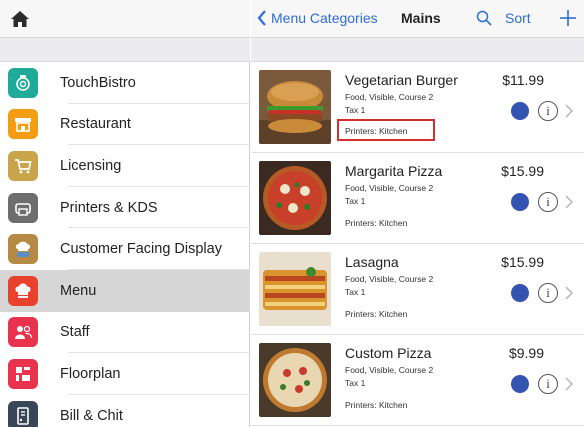 Image resolution: width=584 pixels, height=427 pixels. What do you see at coordinates (23, 290) in the screenshot?
I see `chef-hat-icon` at bounding box center [23, 290].